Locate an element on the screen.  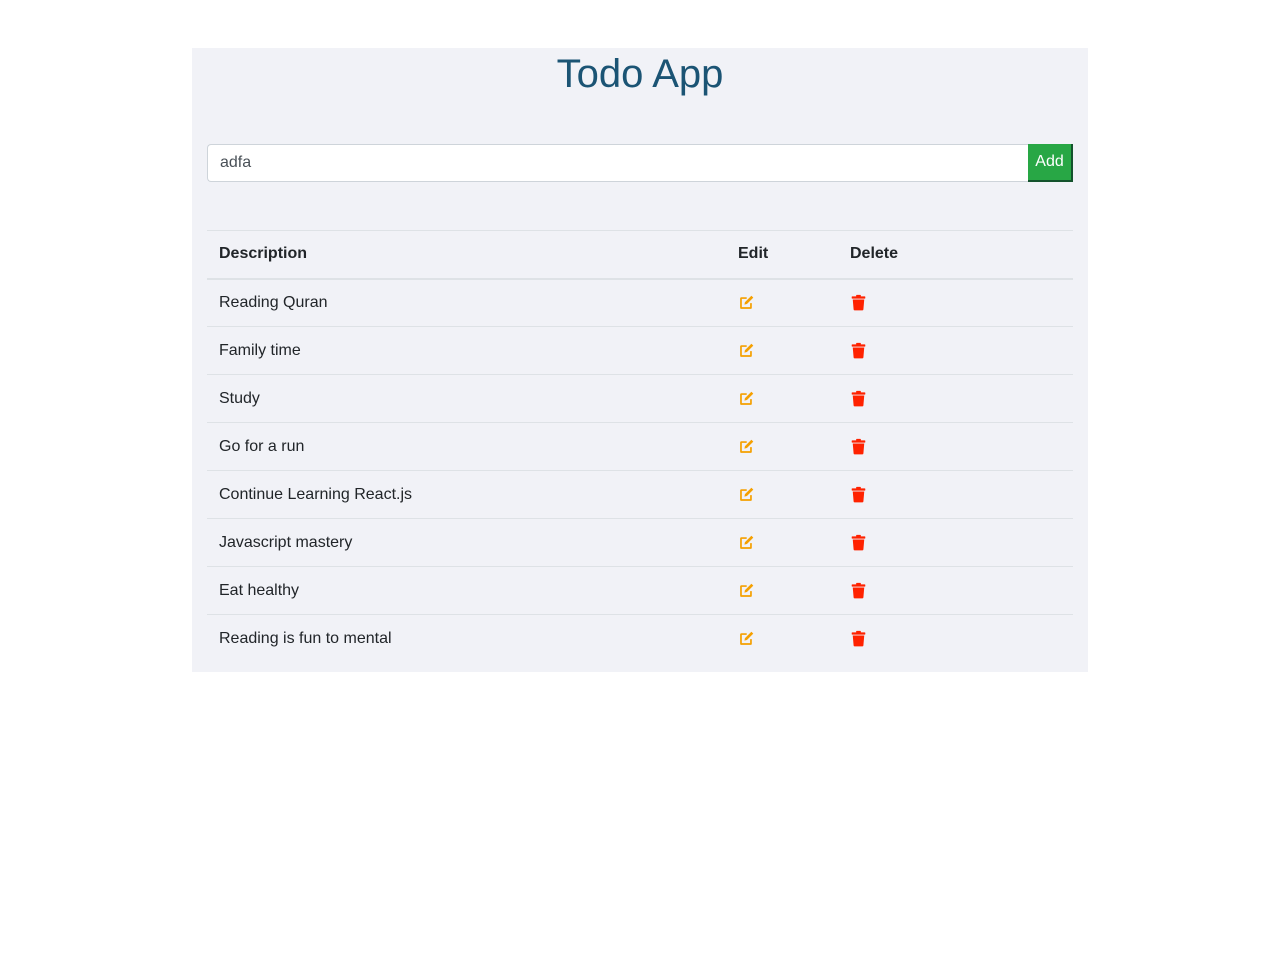
todo-description: Eat healthy is located at coordinates (466, 590).